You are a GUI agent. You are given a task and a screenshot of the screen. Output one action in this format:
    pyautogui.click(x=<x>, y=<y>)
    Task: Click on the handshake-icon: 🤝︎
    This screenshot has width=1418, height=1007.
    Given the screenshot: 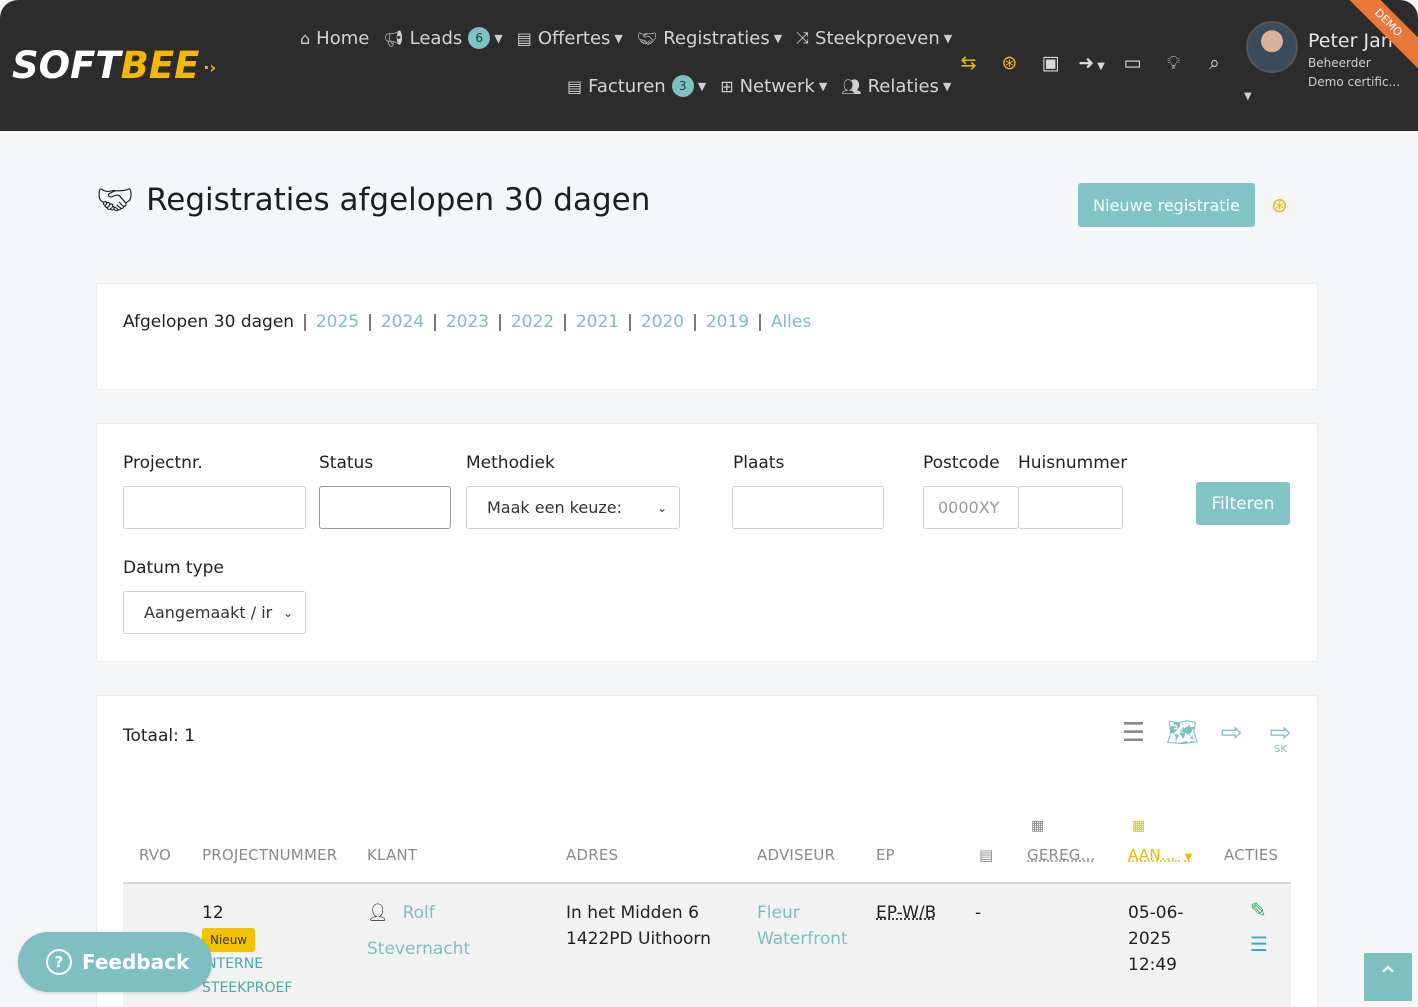 What is the action you would take?
    pyautogui.click(x=115, y=200)
    